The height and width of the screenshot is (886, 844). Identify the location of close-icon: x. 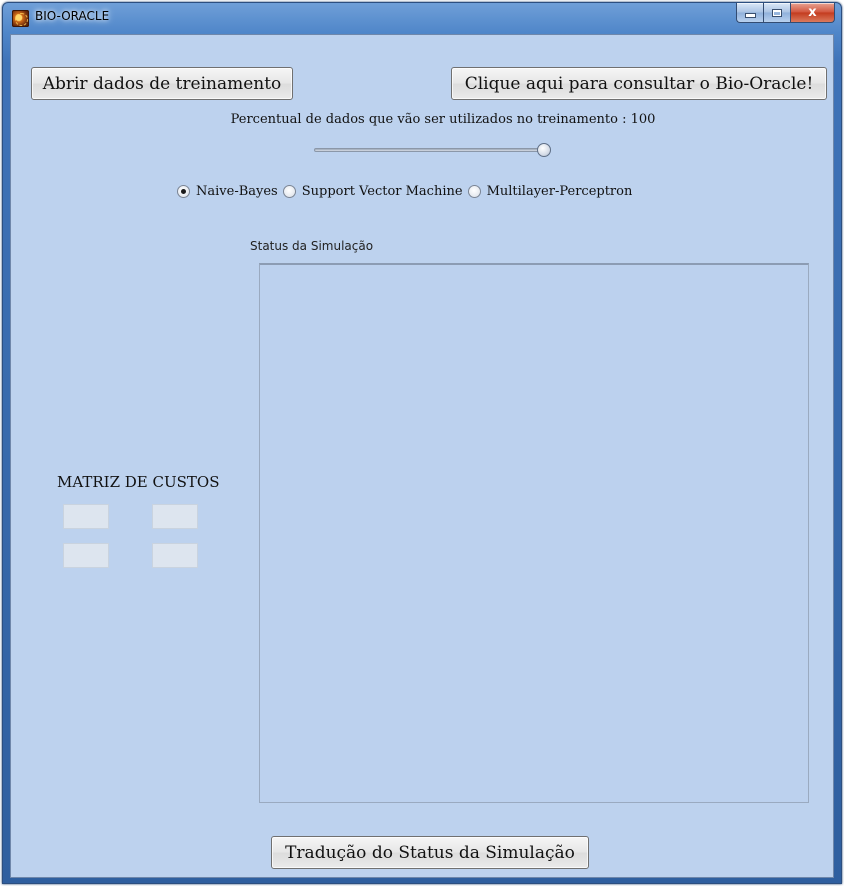
(812, 12).